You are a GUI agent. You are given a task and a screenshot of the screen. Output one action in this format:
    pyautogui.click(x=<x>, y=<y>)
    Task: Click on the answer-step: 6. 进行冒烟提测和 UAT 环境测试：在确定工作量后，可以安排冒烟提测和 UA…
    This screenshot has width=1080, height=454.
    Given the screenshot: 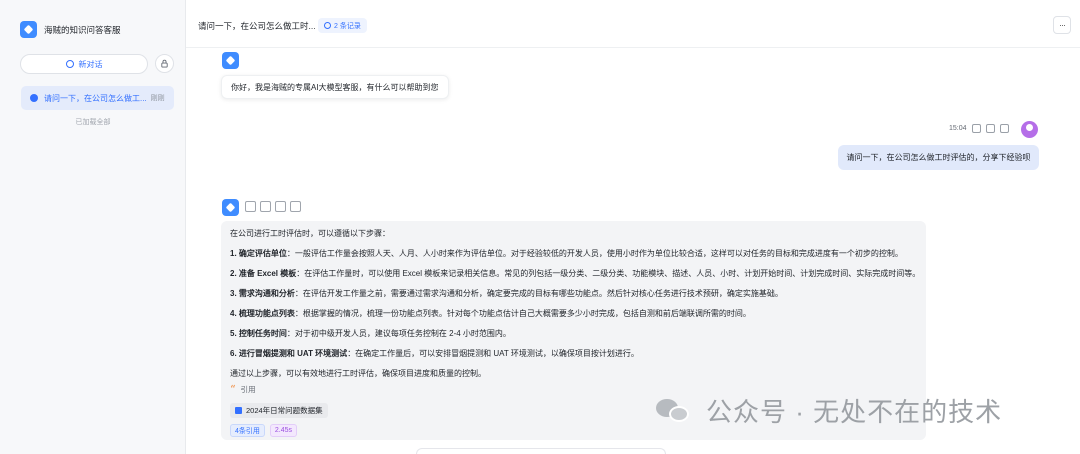 What is the action you would take?
    pyautogui.click(x=573, y=354)
    